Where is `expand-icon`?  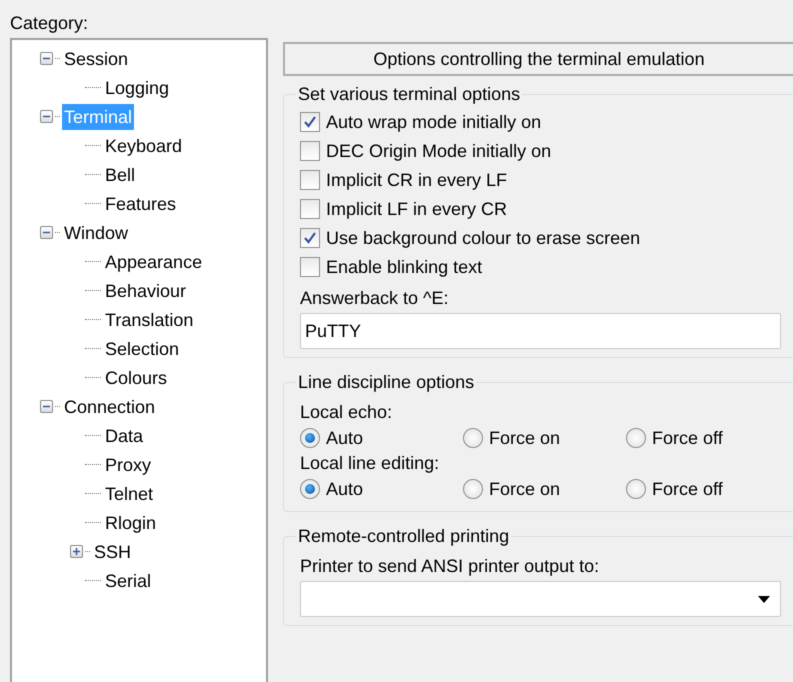 expand-icon is located at coordinates (76, 551).